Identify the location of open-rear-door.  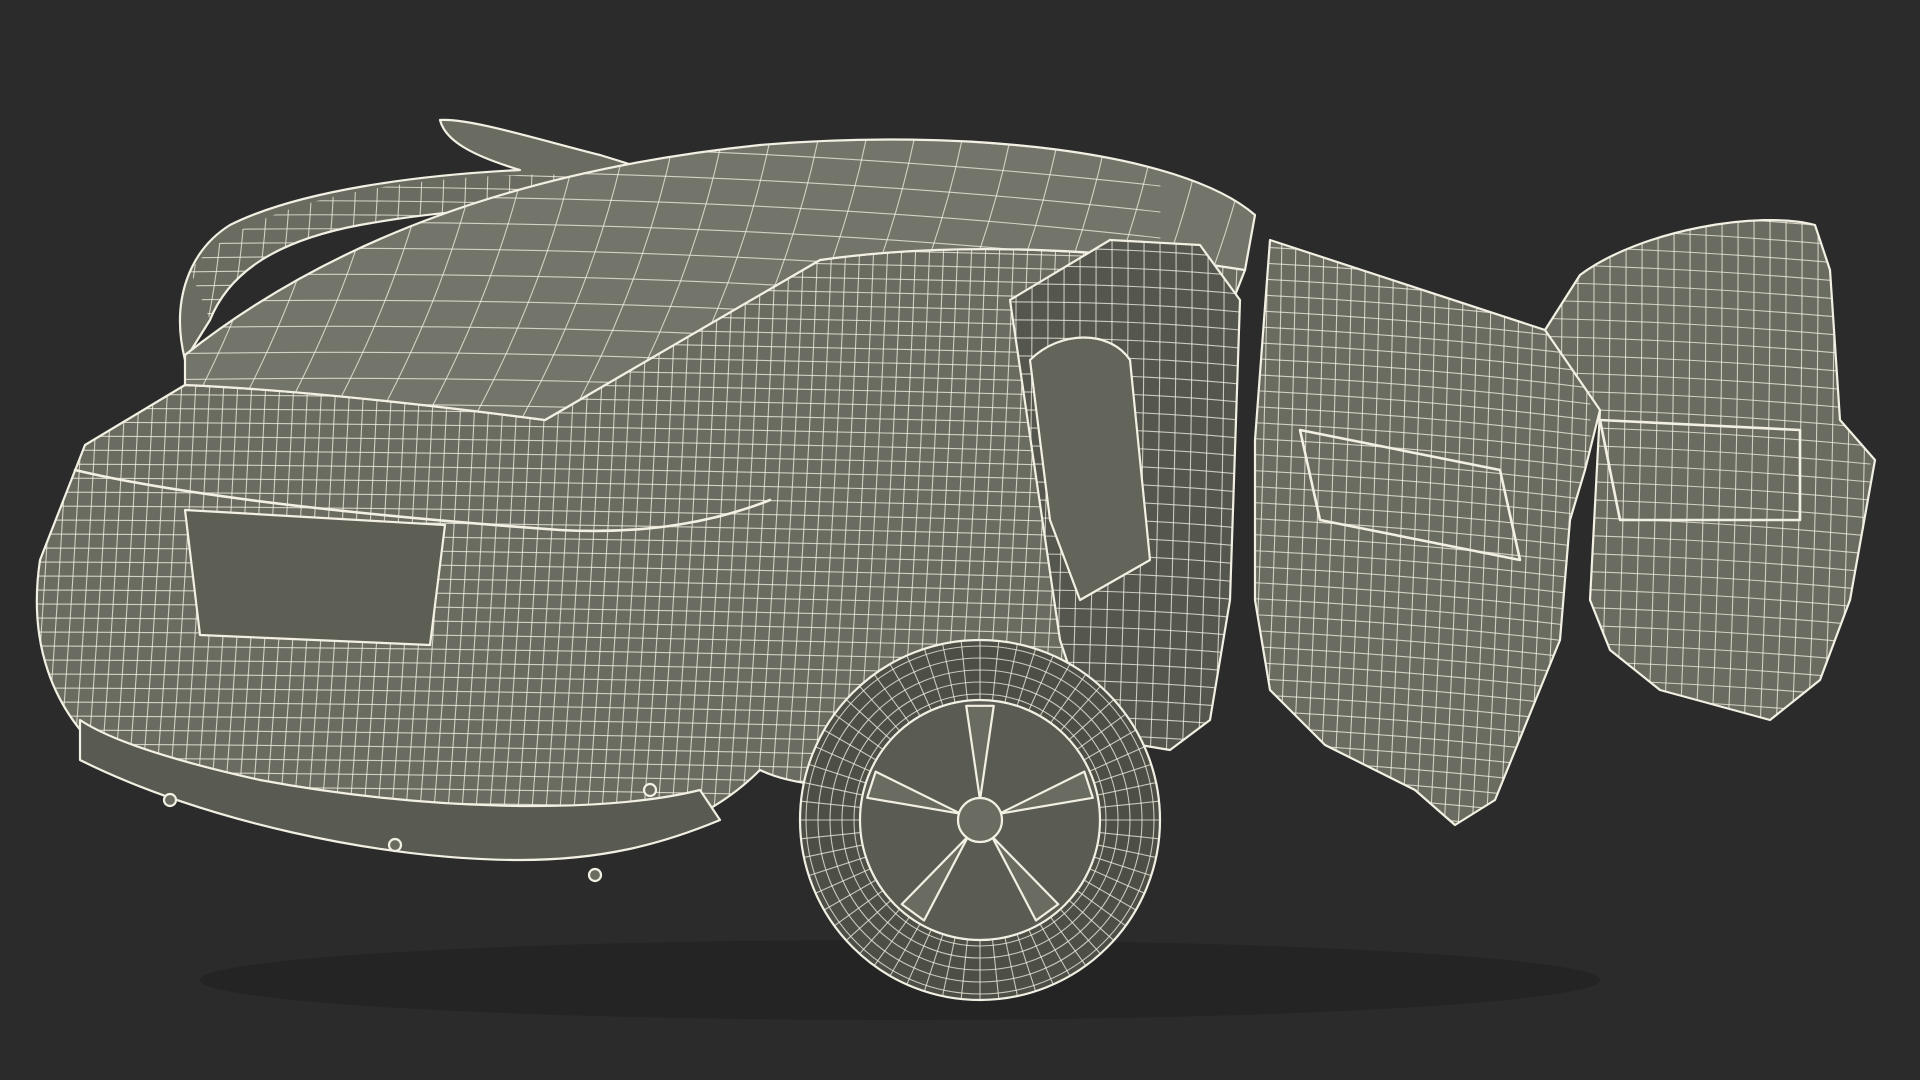
(1427, 532).